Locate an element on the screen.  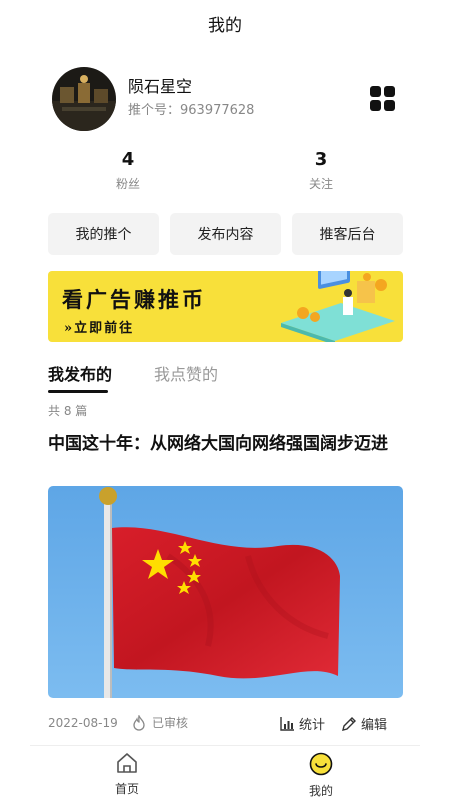
top-header: 我的 is located at coordinates (225, 23).